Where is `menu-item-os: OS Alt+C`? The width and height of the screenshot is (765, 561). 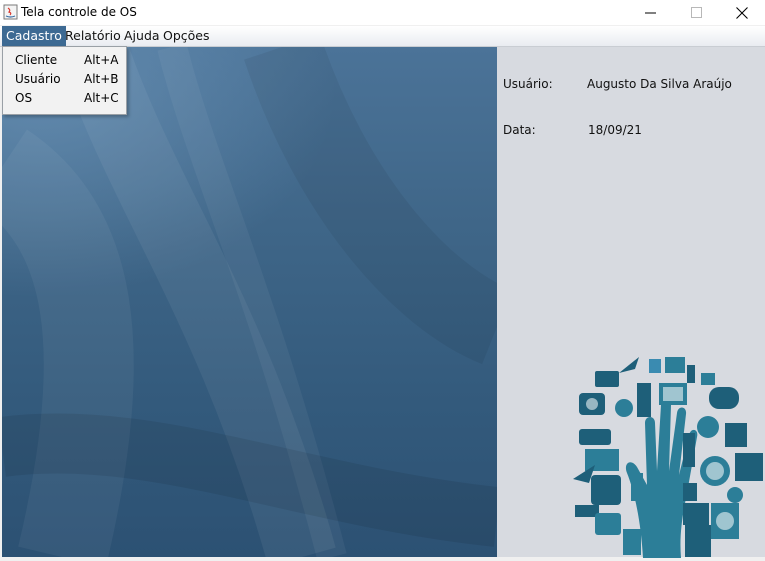 menu-item-os: OS Alt+C is located at coordinates (64, 98).